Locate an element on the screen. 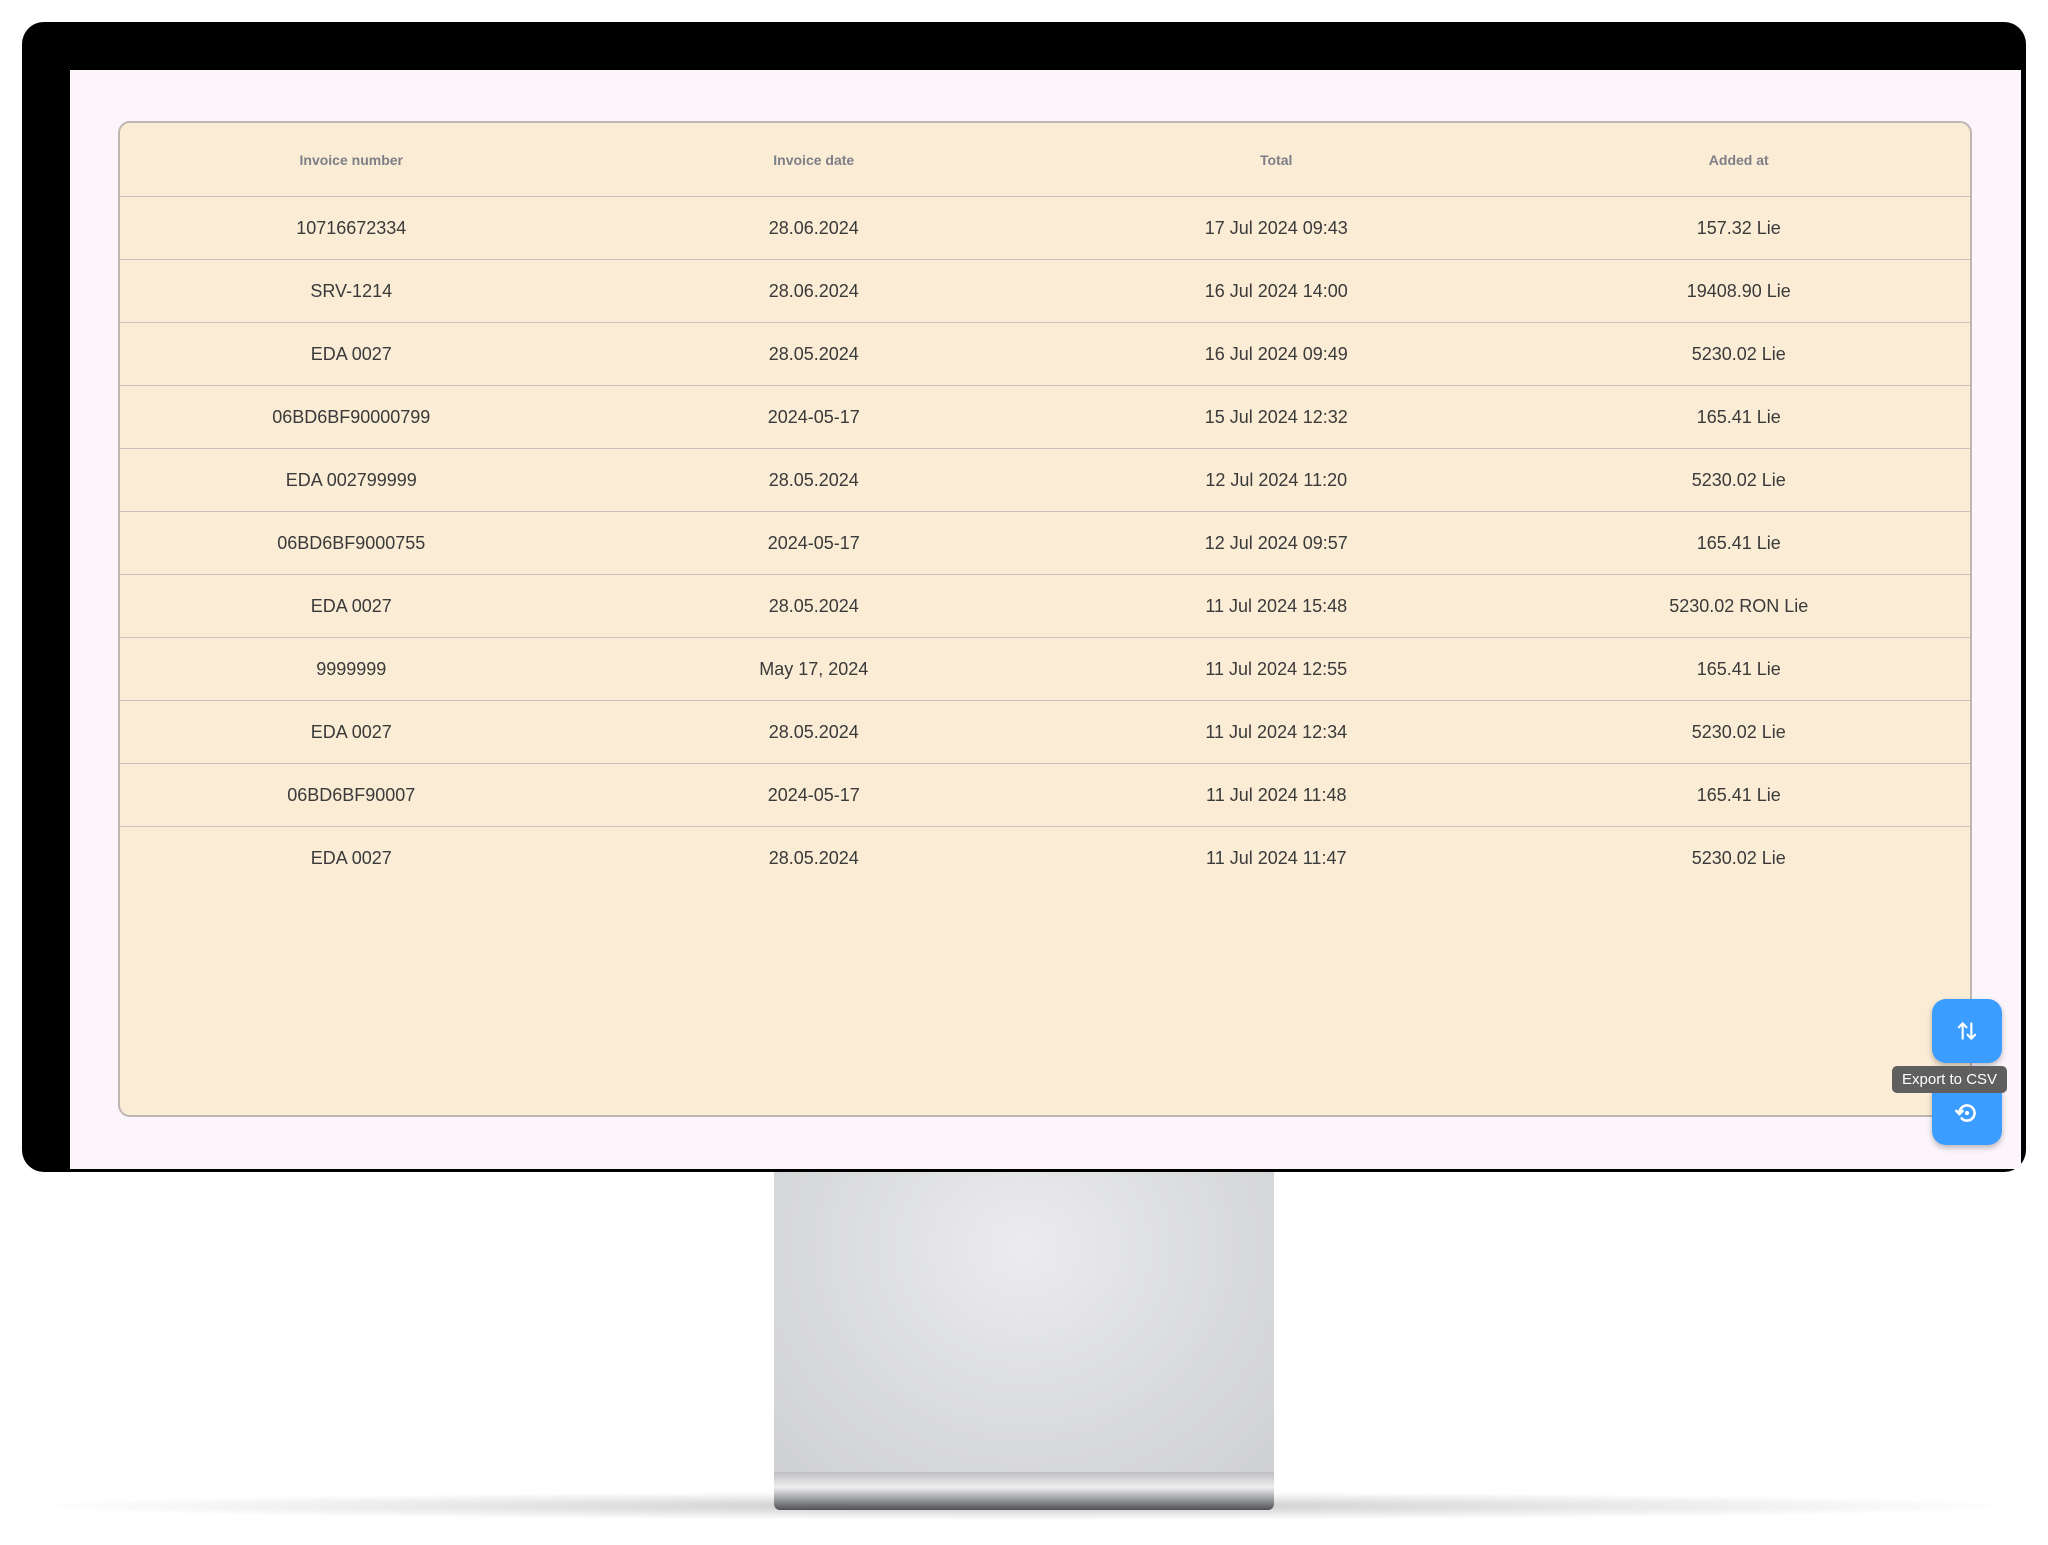  cell-added-at: 157.32 Lie is located at coordinates (1738, 228).